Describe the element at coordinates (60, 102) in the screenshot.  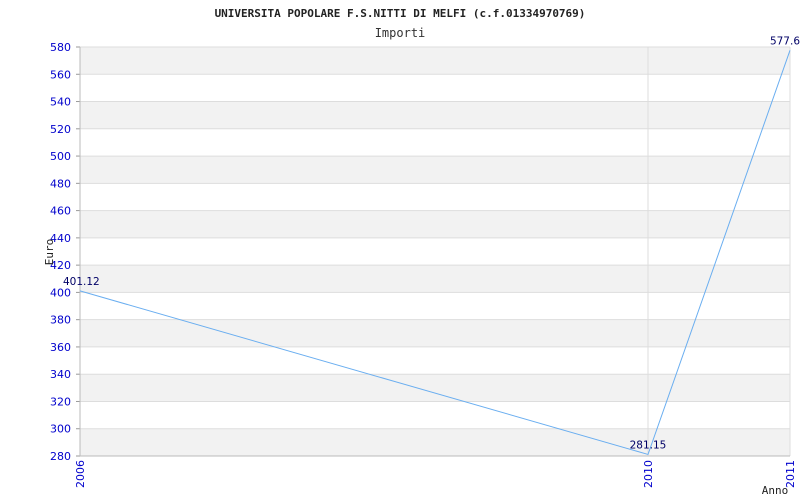
I see `y-tick-label: 540` at that location.